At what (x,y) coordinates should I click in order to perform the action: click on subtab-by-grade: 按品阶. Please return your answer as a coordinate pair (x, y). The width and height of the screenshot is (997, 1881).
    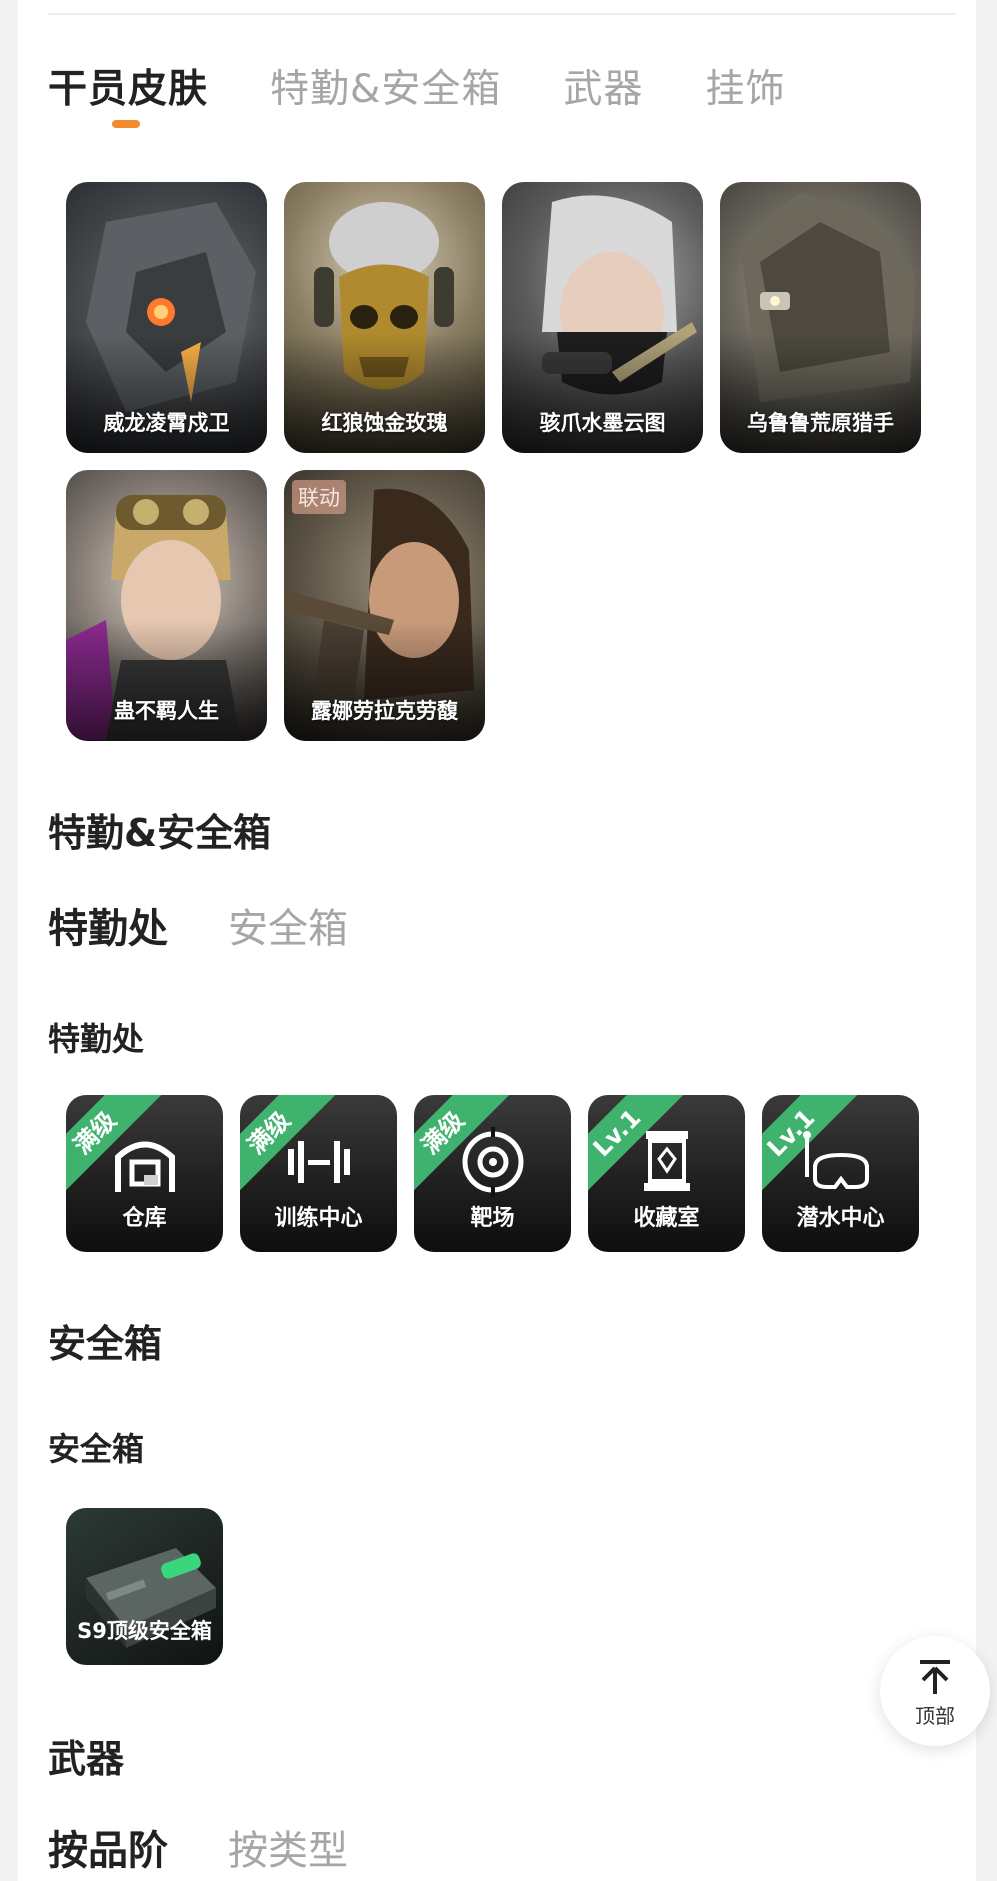
    Looking at the image, I should click on (108, 1847).